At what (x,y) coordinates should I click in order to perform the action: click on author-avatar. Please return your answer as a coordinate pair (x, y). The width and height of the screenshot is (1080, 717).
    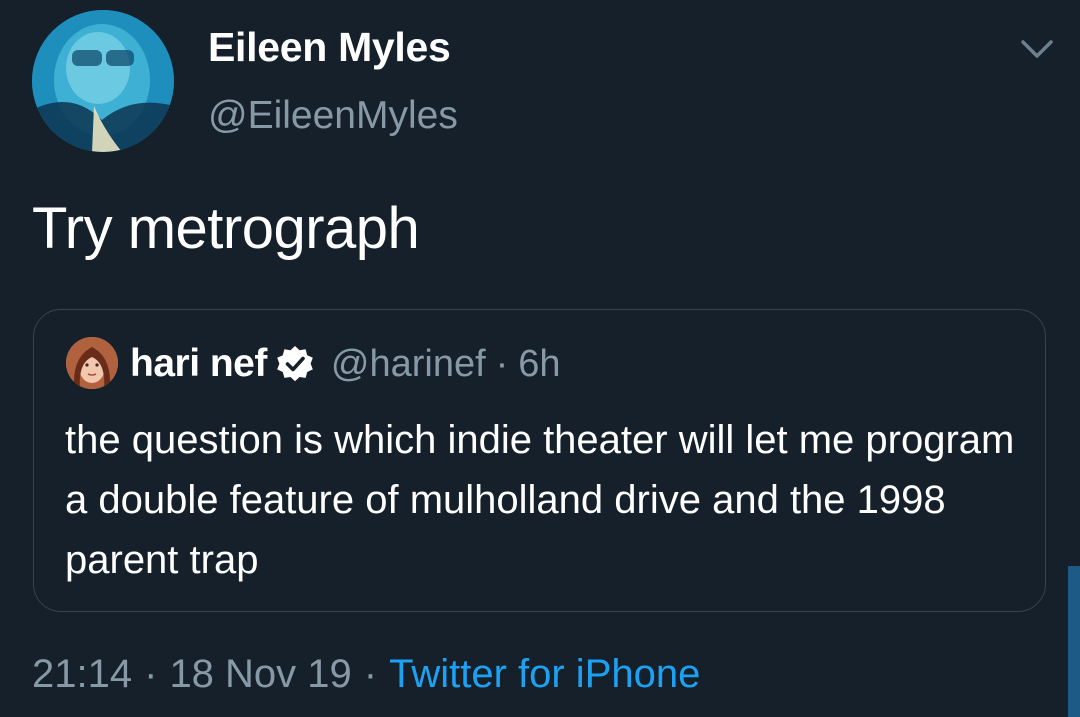
    Looking at the image, I should click on (103, 81).